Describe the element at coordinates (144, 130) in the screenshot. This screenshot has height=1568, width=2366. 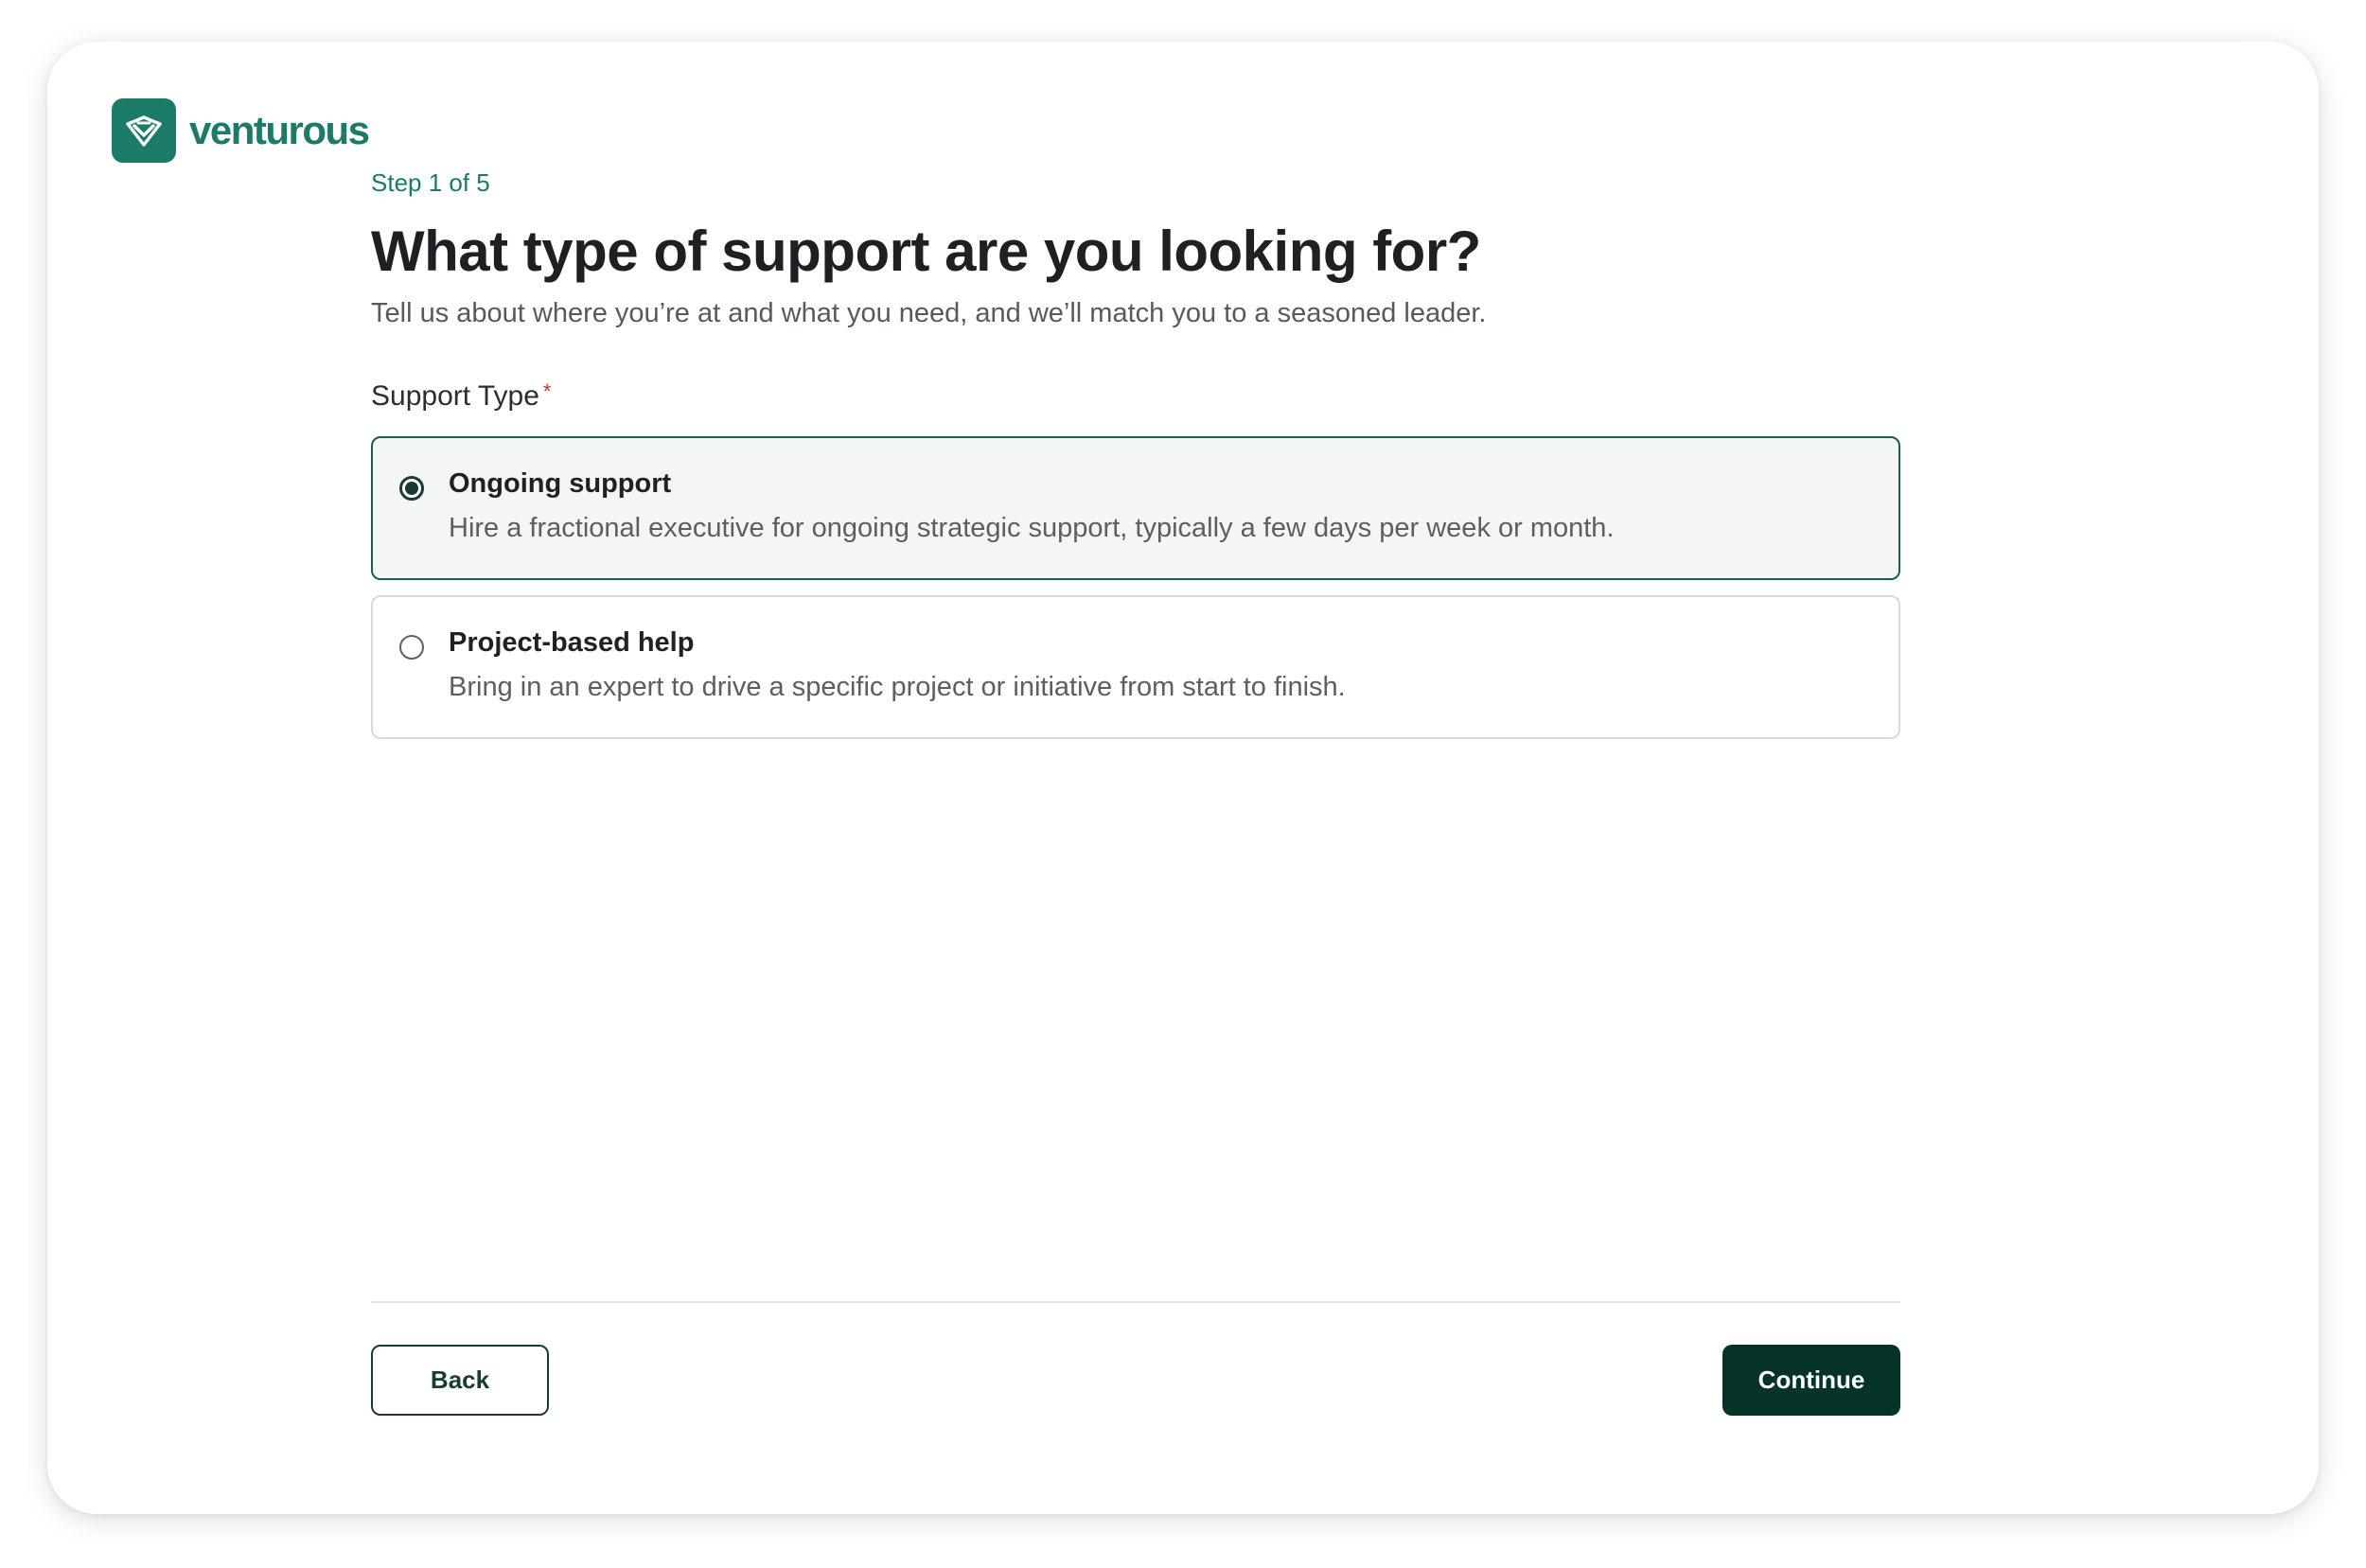
I see `logo-mark-icon` at that location.